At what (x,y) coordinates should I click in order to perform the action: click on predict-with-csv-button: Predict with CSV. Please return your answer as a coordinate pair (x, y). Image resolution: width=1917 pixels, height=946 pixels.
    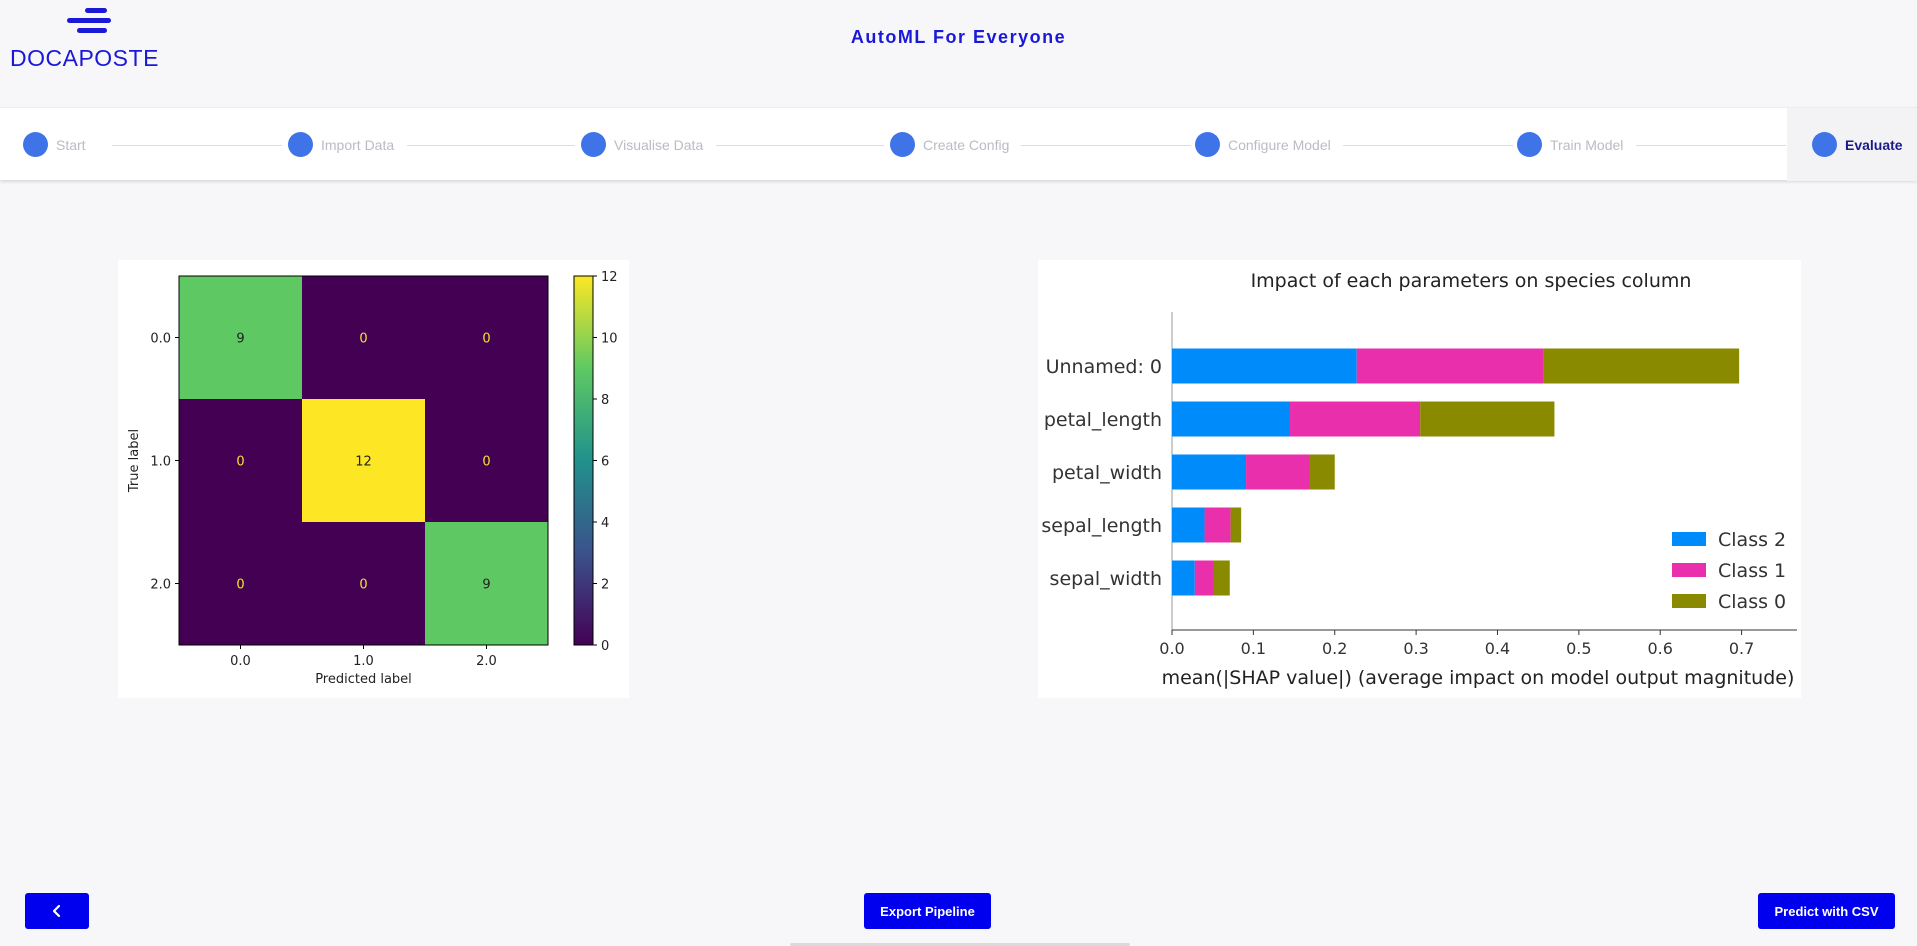
    Looking at the image, I should click on (1826, 911).